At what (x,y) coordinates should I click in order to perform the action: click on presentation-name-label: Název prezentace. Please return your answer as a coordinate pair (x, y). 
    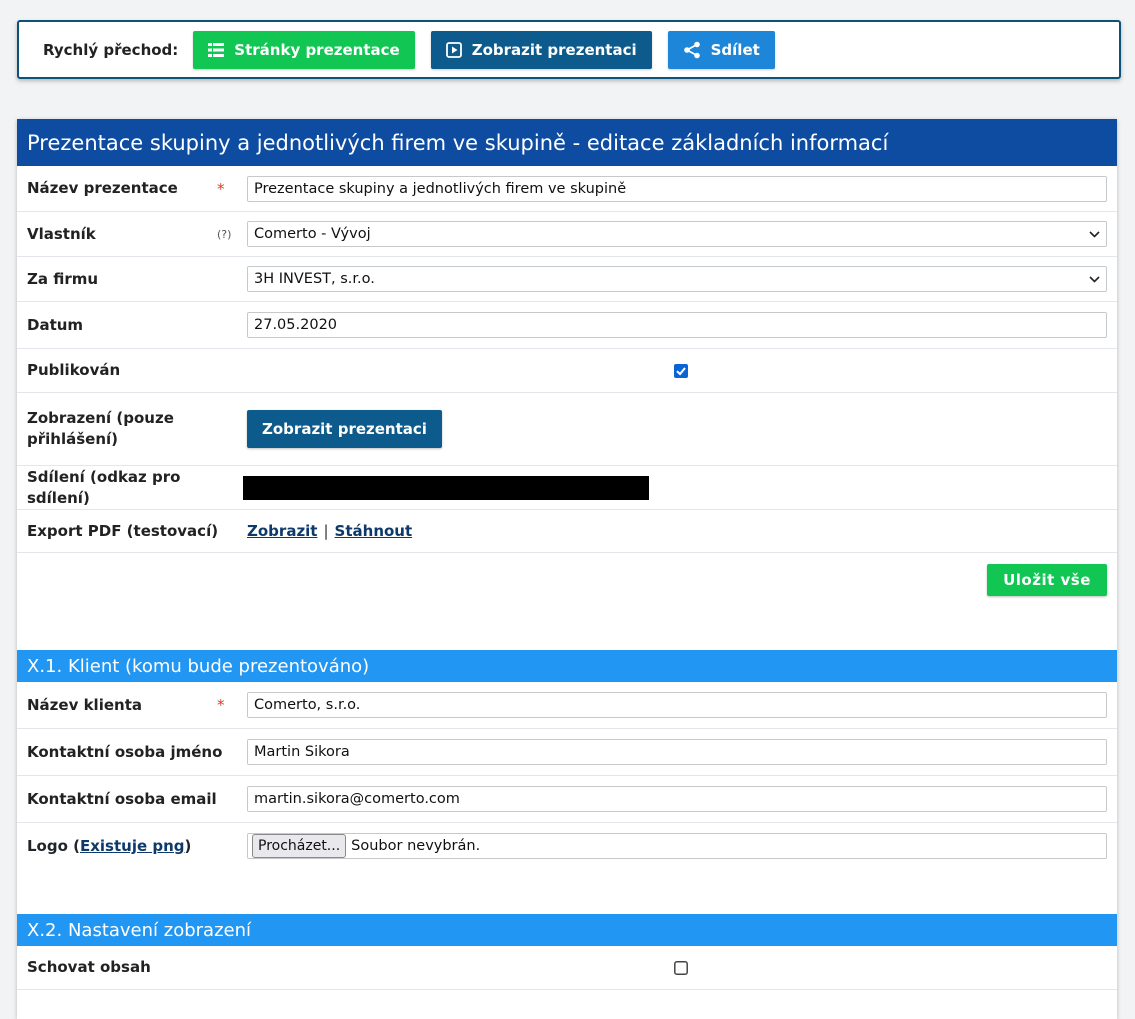
    Looking at the image, I should click on (102, 188).